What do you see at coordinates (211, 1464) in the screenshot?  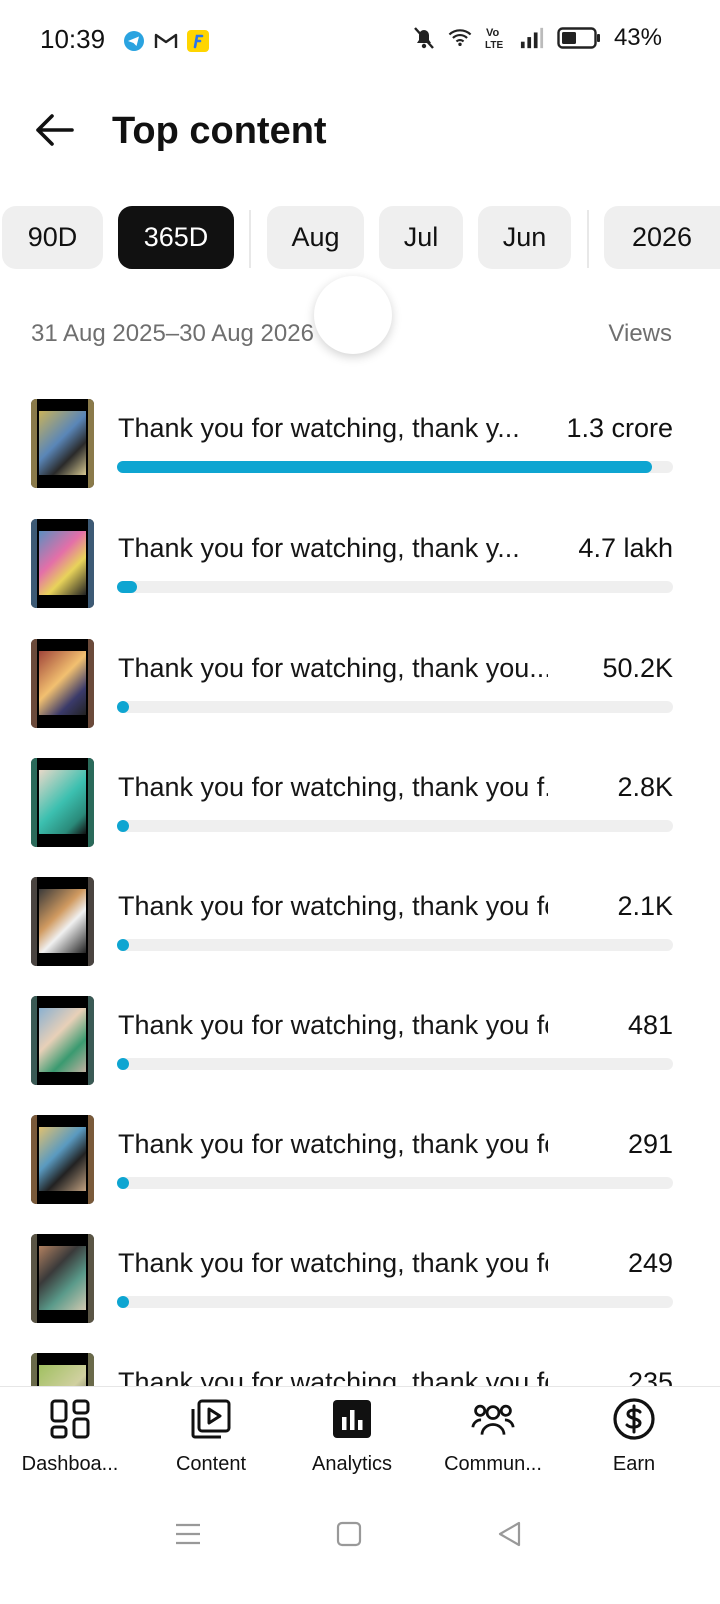 I see `nav-label: Content` at bounding box center [211, 1464].